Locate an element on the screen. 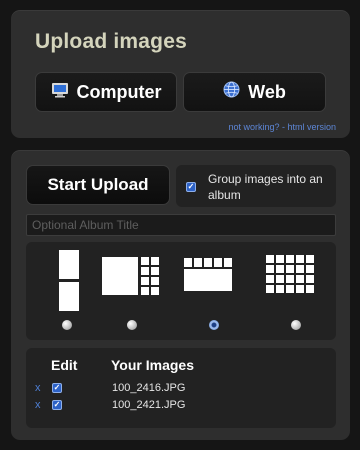  layout-radio-large-plus-grid is located at coordinates (132, 325).